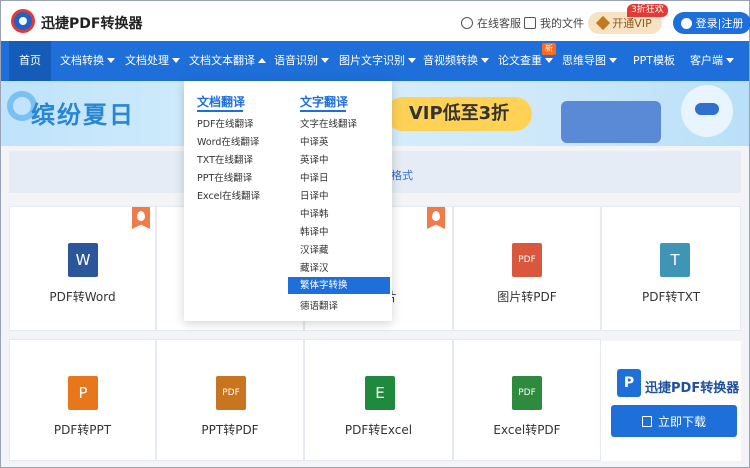  I want to click on nav-item-av-convert: 音视频转换, so click(456, 61).